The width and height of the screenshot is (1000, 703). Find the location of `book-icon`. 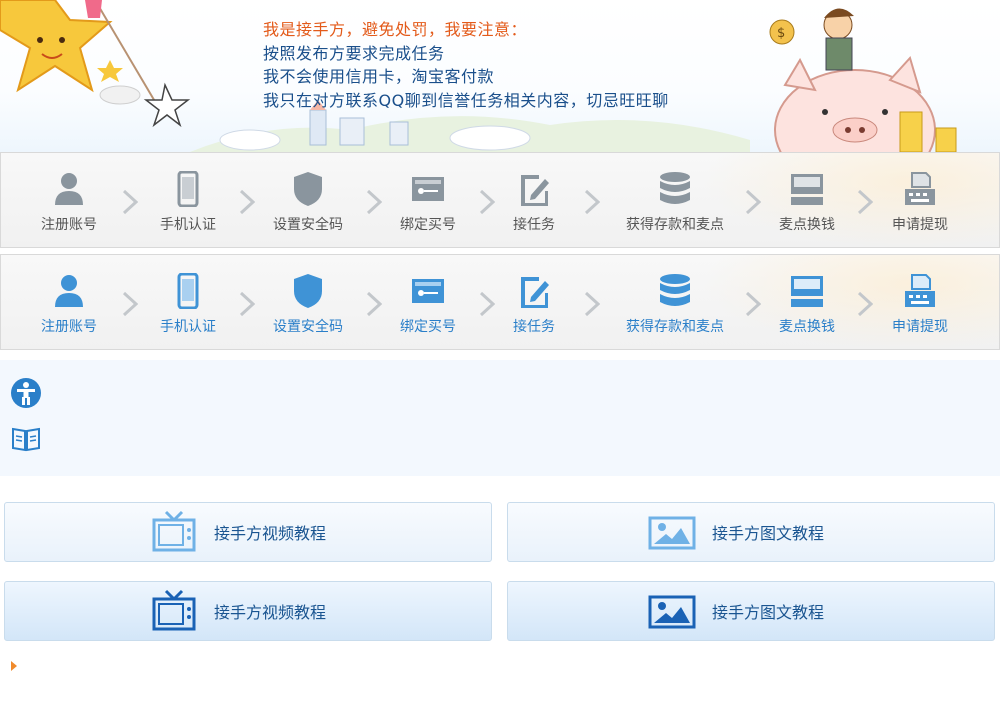

book-icon is located at coordinates (26, 439).